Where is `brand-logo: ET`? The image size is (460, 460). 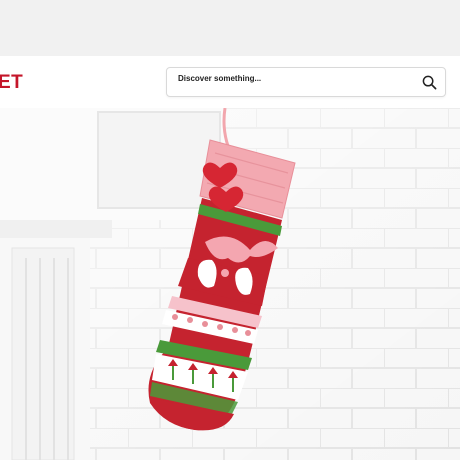 brand-logo: ET is located at coordinates (11, 83).